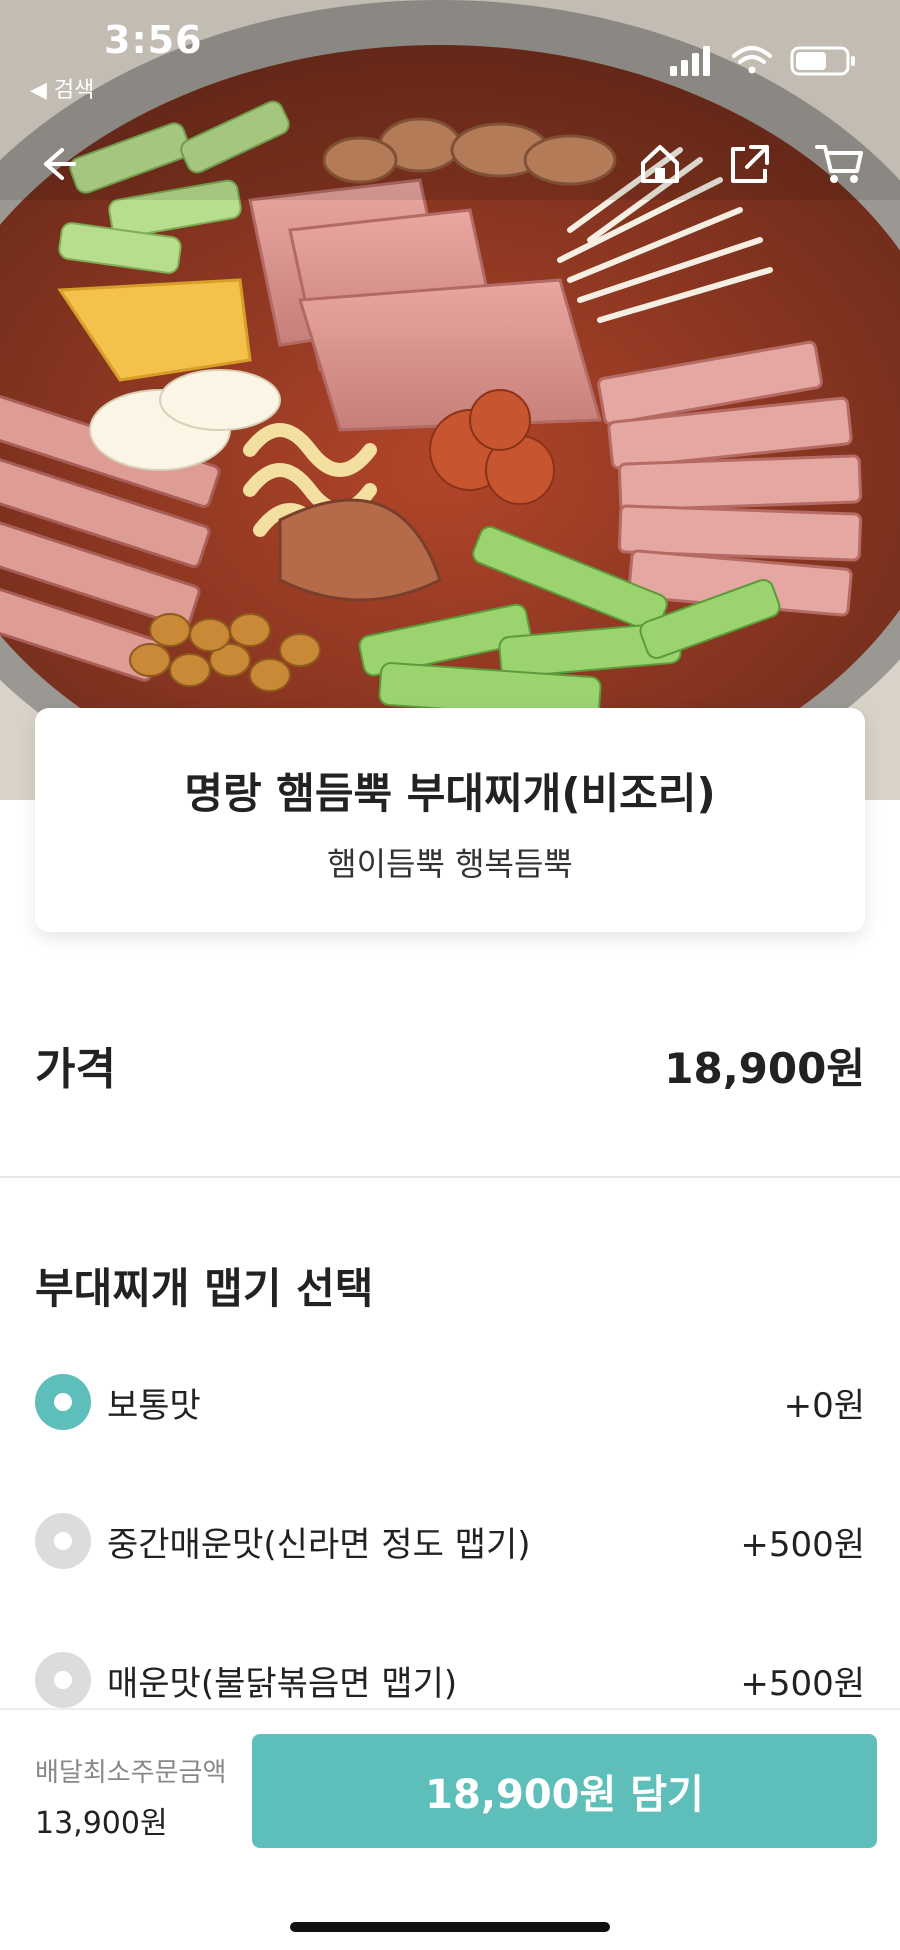  What do you see at coordinates (450, 55) in the screenshot?
I see `status-bar: 3:56 ◀ 검색` at bounding box center [450, 55].